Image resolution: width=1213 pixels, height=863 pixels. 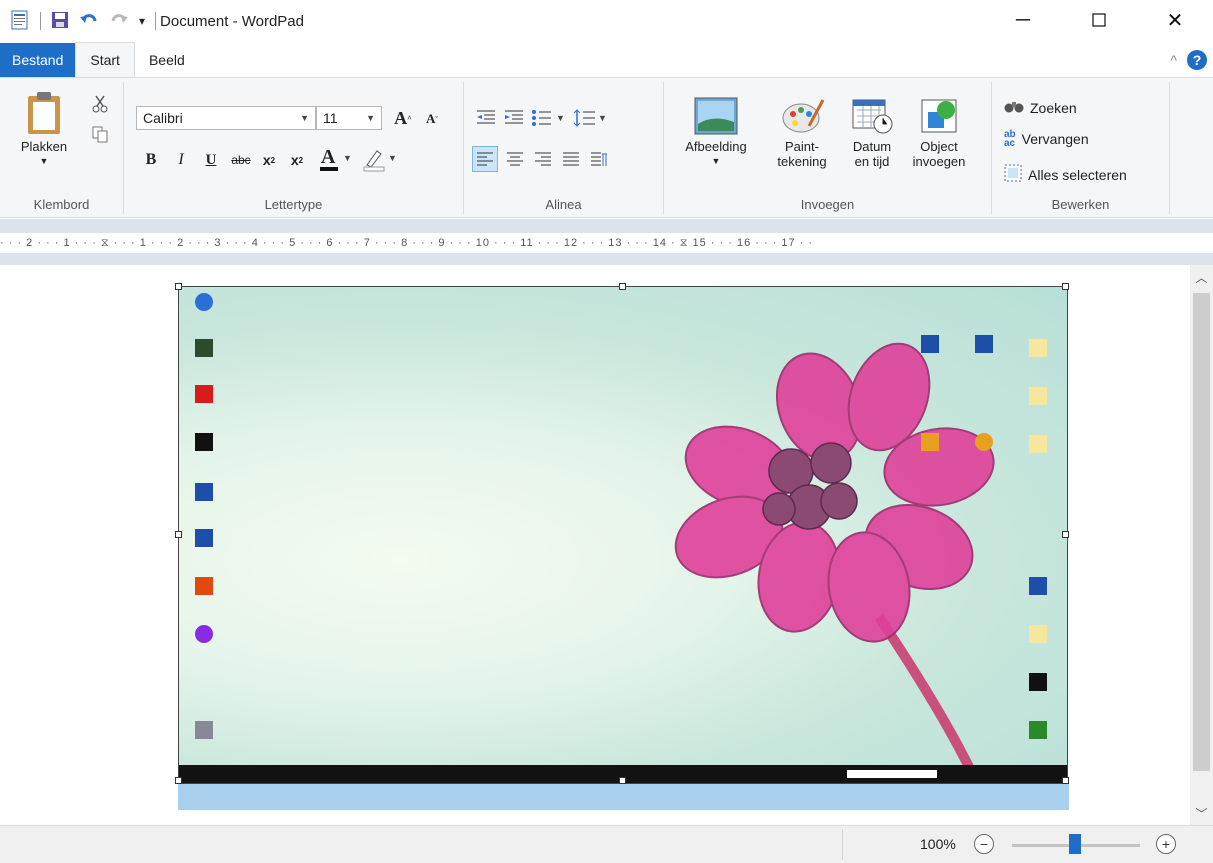 I want to click on increase-indent-icon, so click(x=514, y=118).